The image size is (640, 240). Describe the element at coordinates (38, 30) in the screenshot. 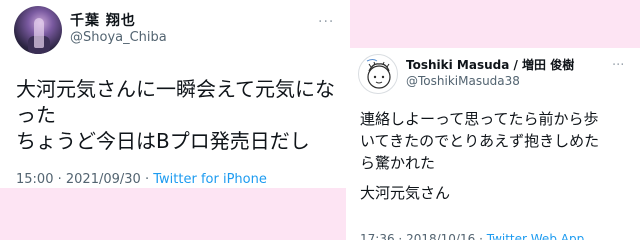

I see `avatar-left` at that location.